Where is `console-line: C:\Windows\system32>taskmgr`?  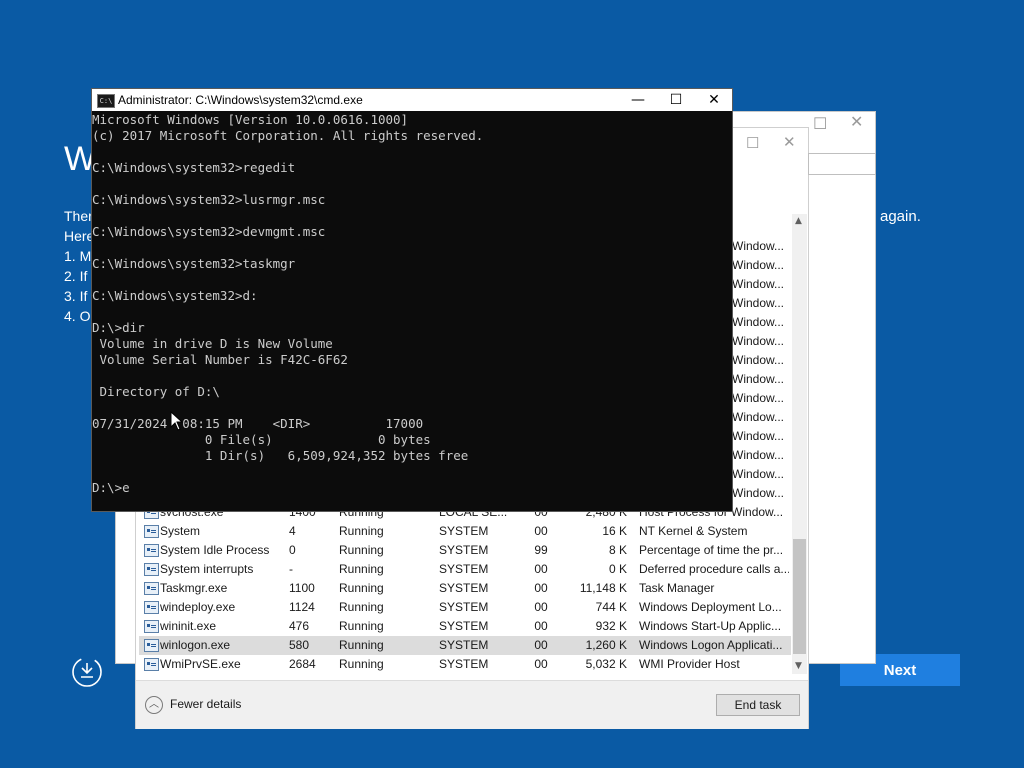 console-line: C:\Windows\system32>taskmgr is located at coordinates (194, 263).